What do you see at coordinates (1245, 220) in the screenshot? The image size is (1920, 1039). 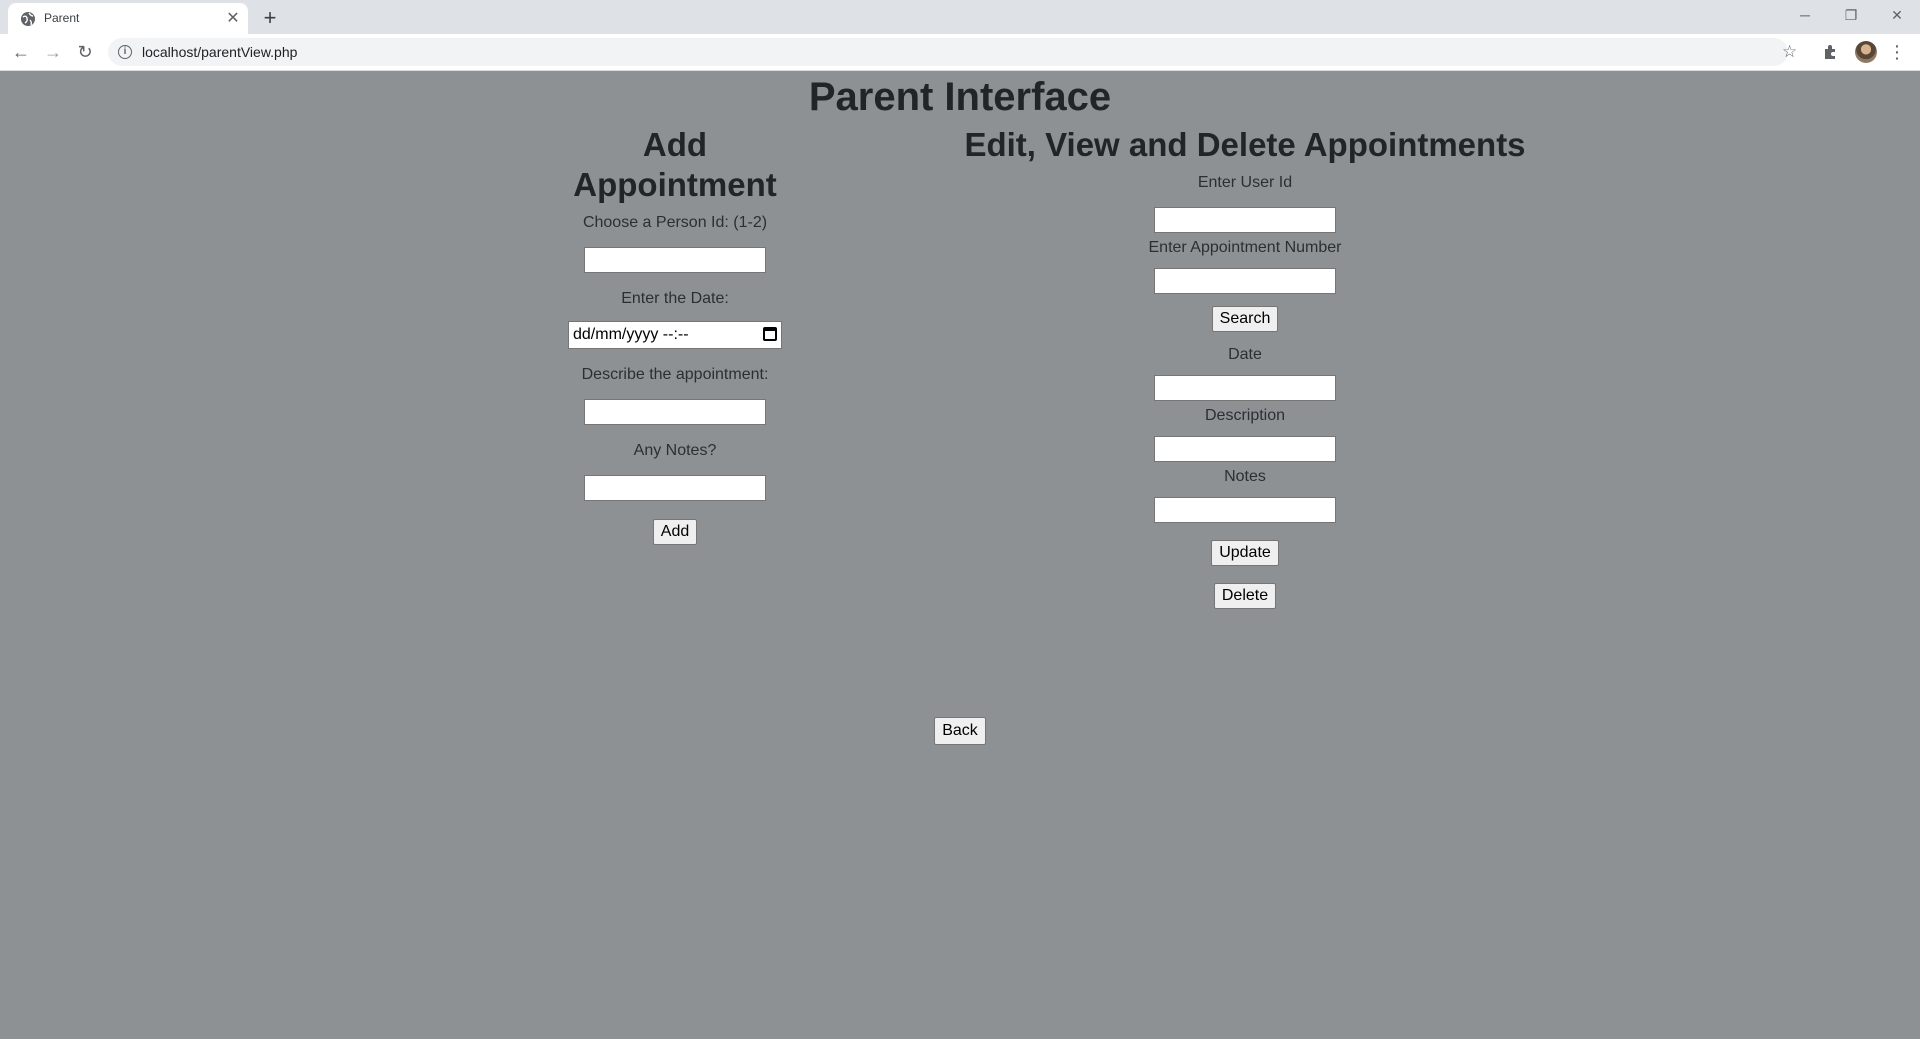 I see `user-id-input` at bounding box center [1245, 220].